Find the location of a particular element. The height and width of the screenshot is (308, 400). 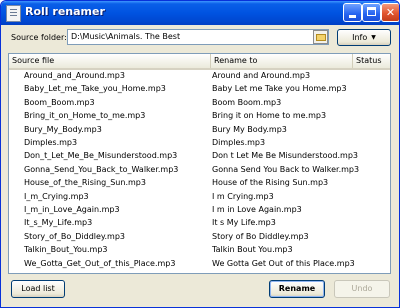

source-file-cell: Don_t_Let_Me_Be_Misunderstood.mp3 is located at coordinates (101, 156).